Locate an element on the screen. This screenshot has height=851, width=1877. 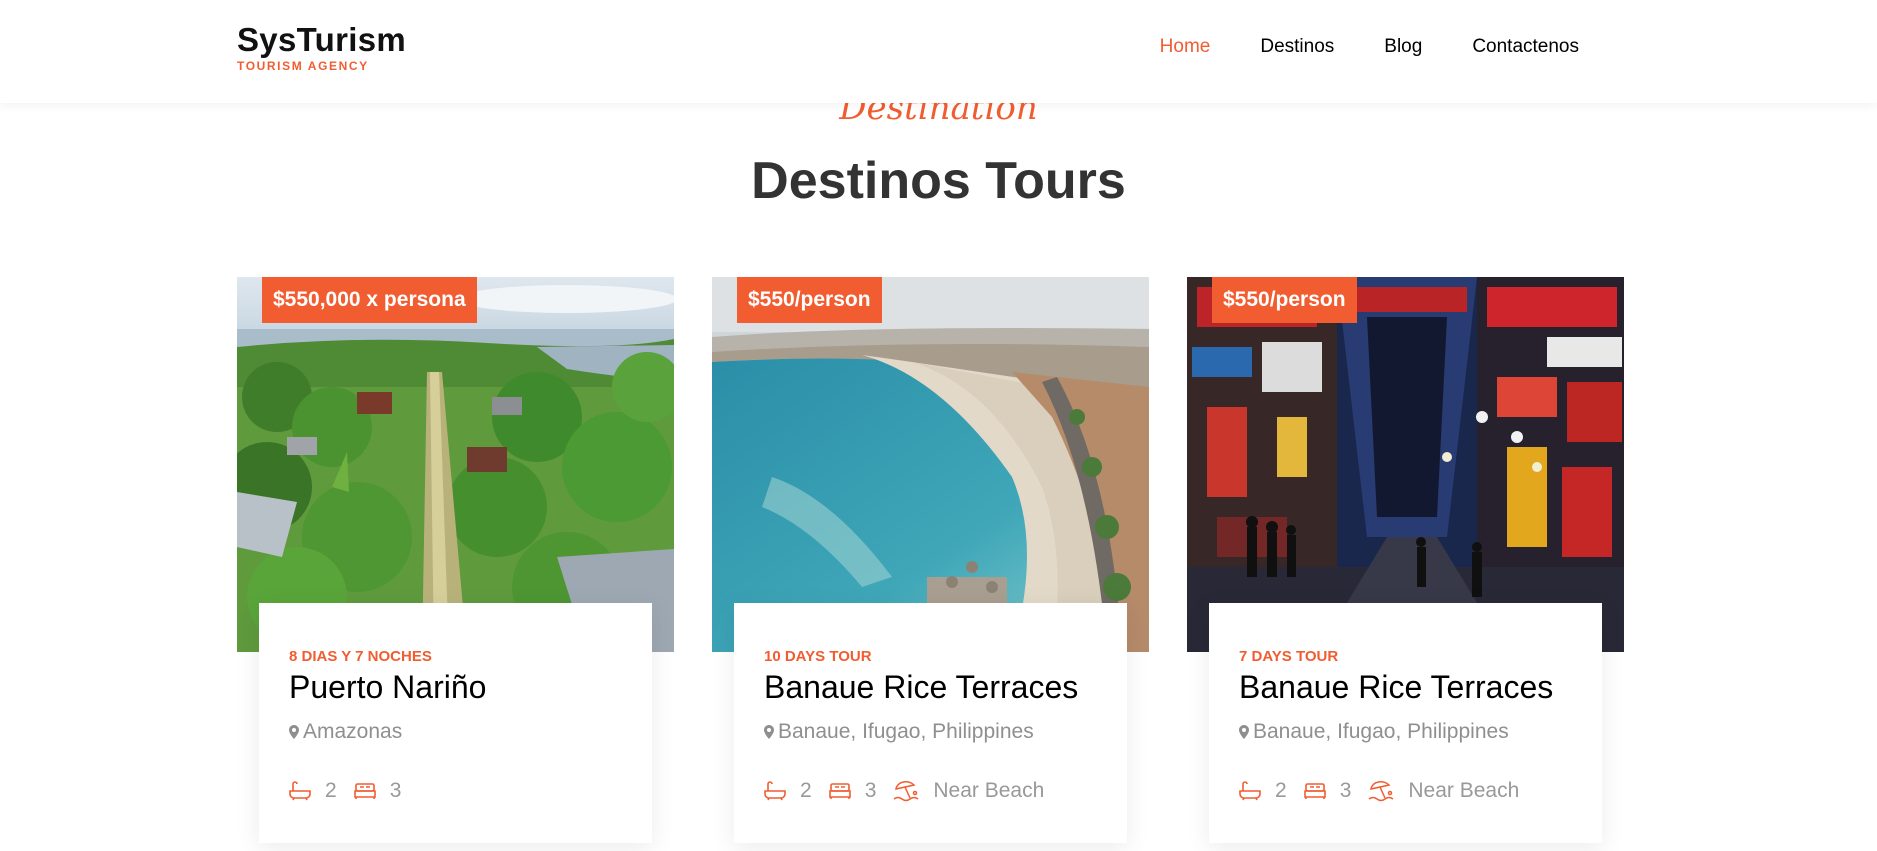
brand-logo: SysTurism TOURISM AGENCY is located at coordinates (321, 47).